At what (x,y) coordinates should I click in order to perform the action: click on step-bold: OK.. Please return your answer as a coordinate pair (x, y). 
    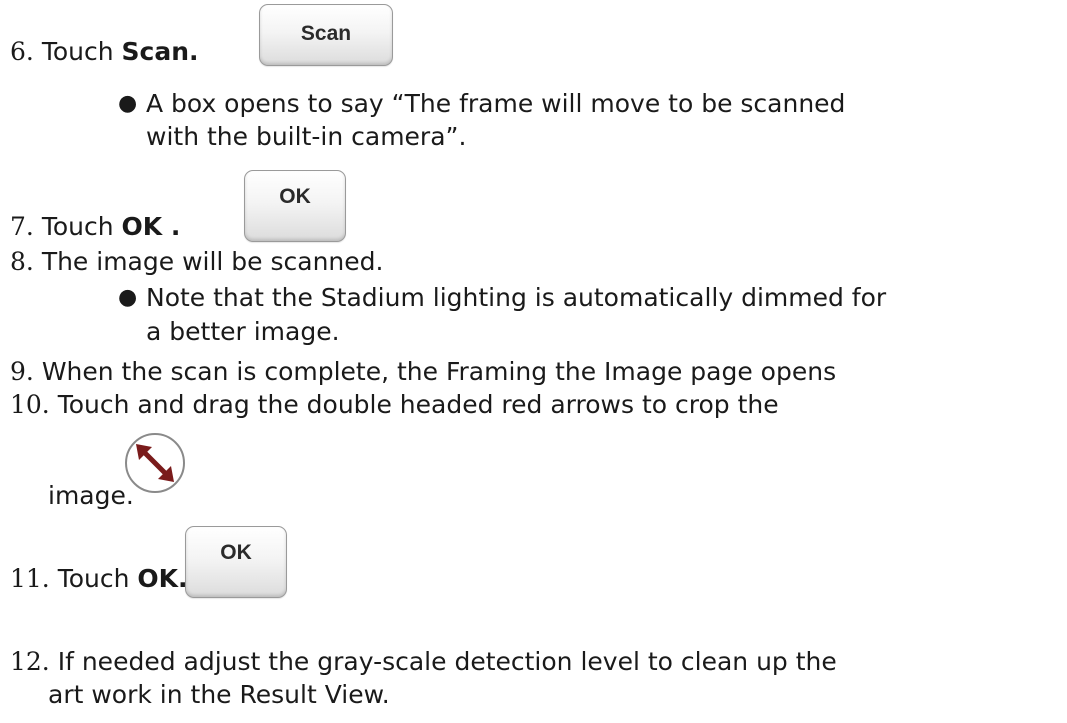
    Looking at the image, I should click on (162, 578).